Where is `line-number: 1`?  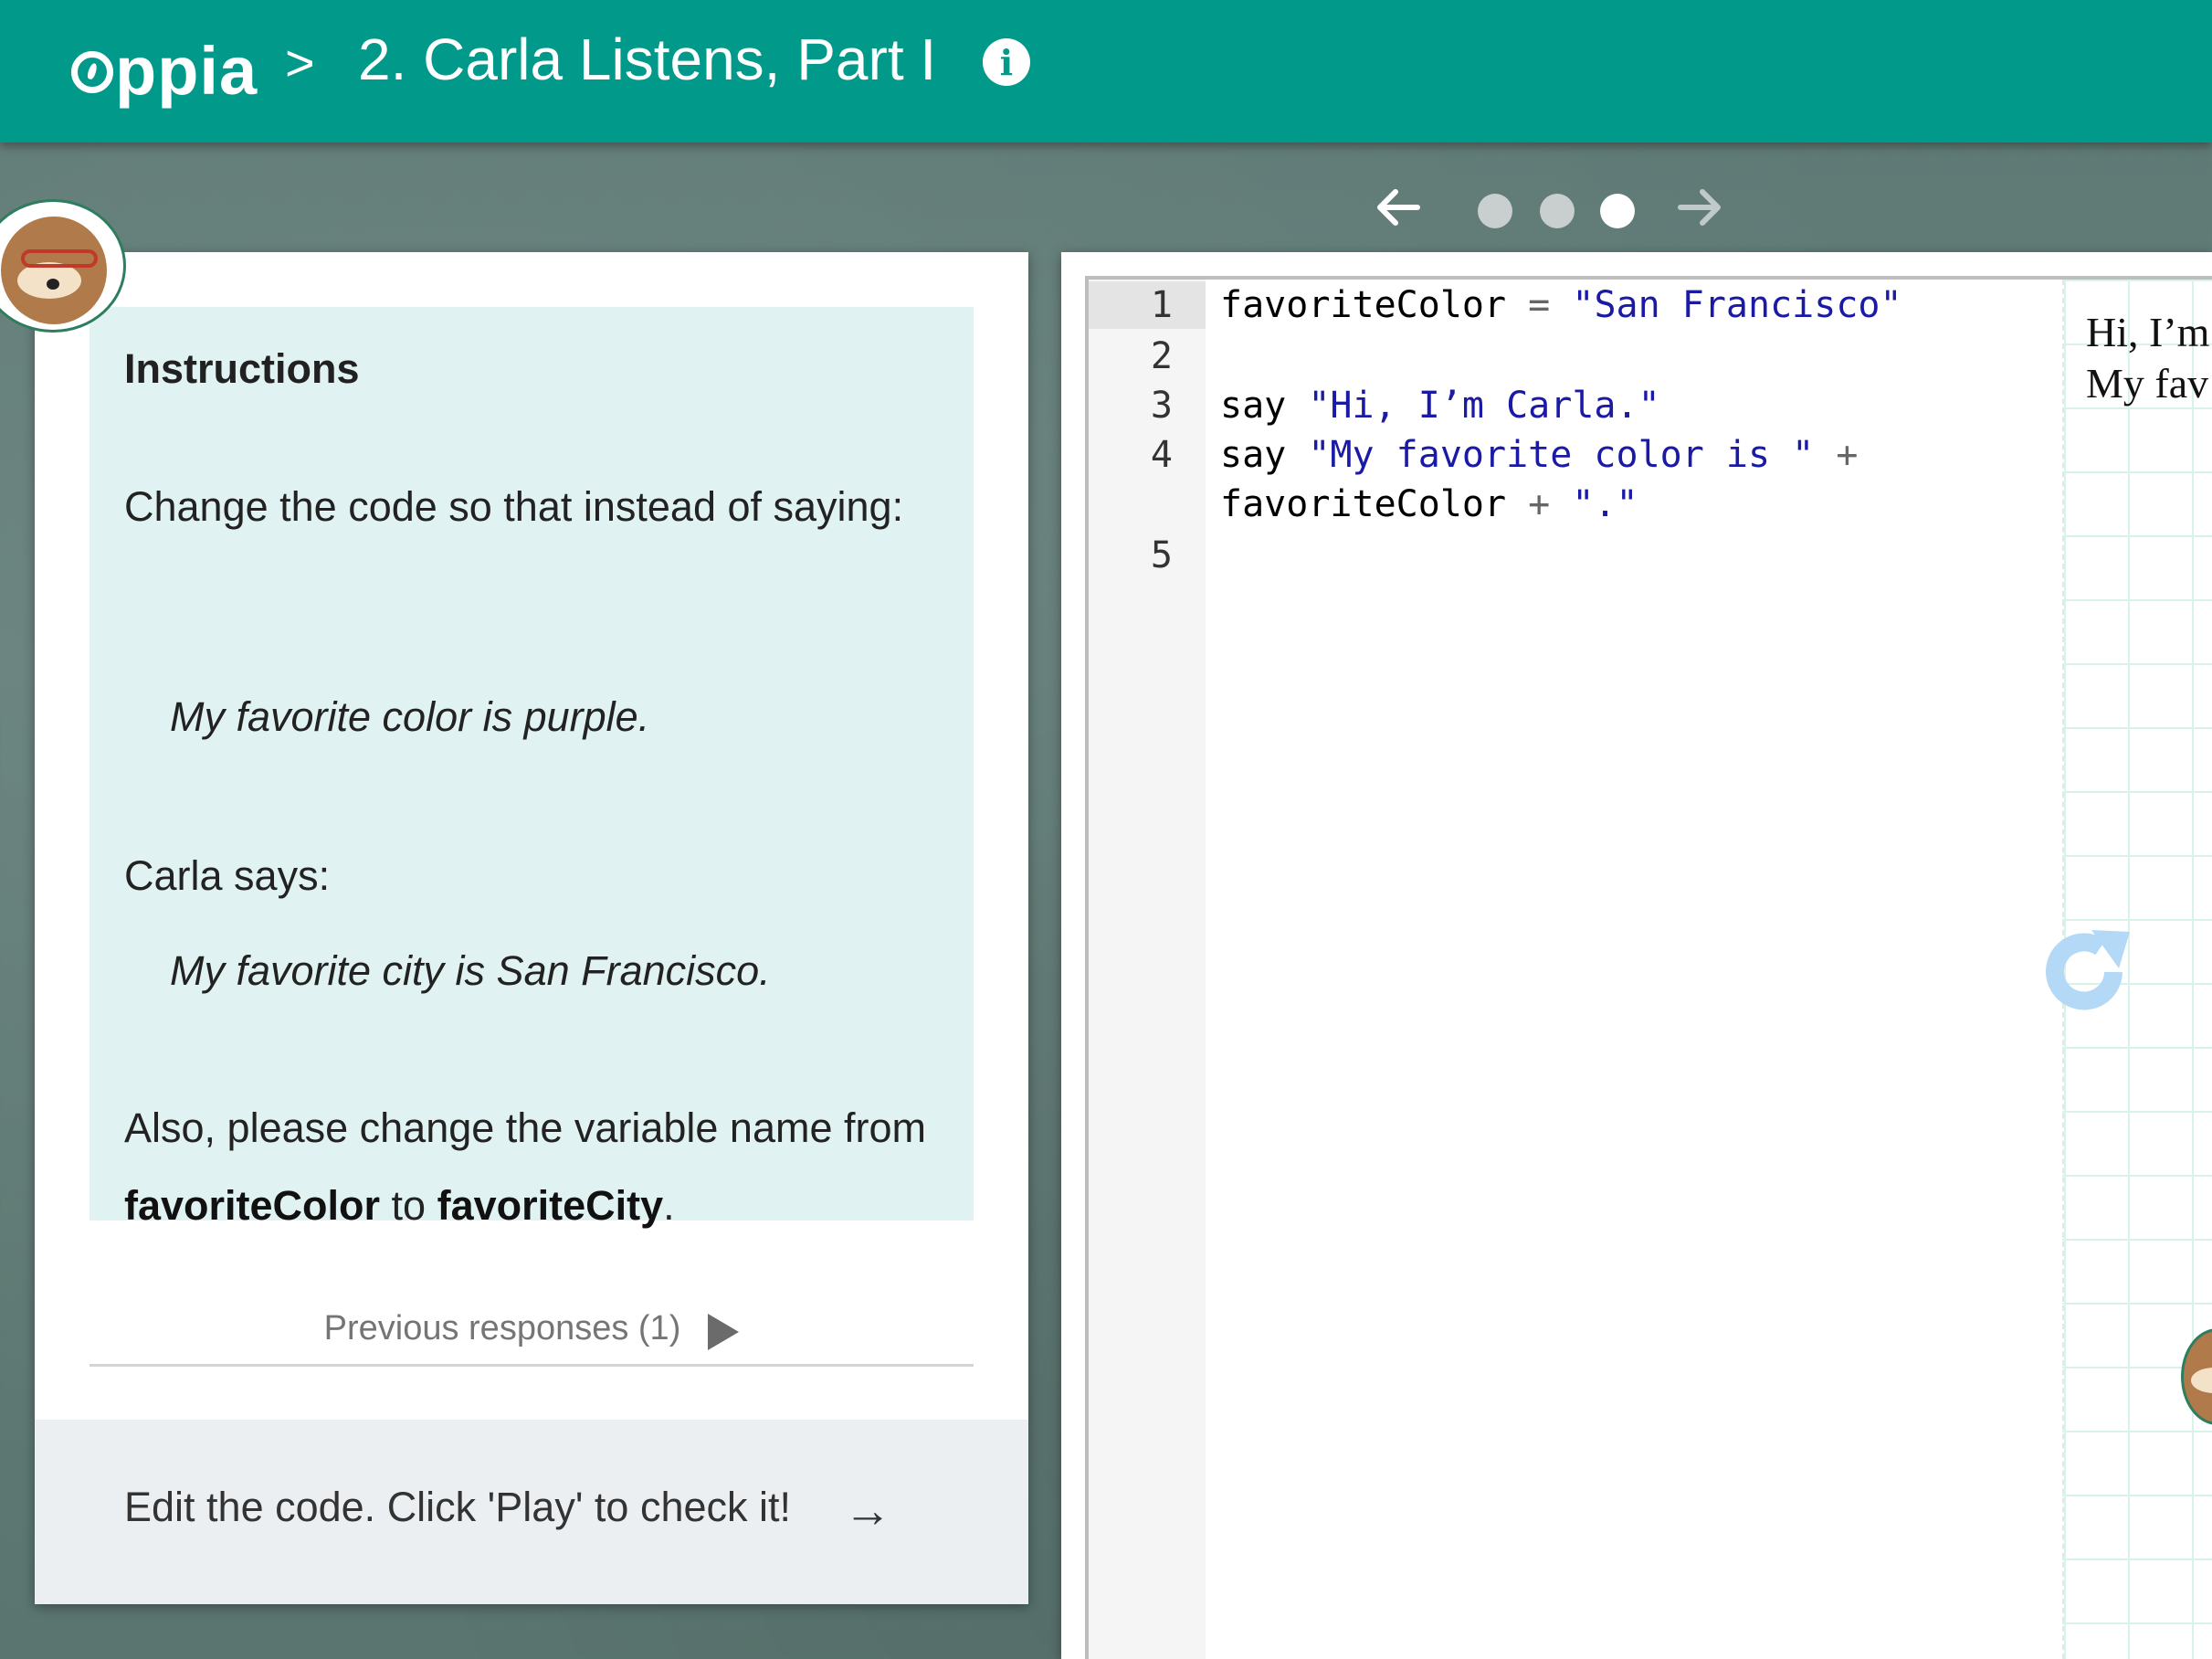
line-number: 1 is located at coordinates (1147, 305).